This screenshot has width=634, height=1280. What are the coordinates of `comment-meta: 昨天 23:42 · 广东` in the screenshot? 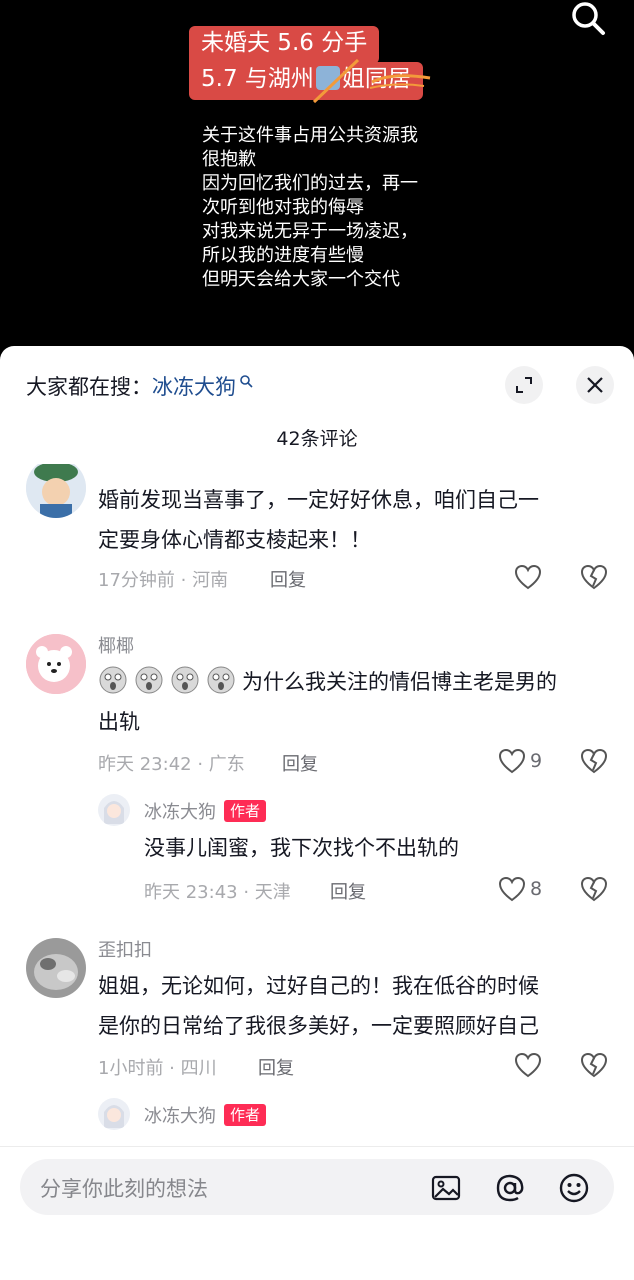 It's located at (171, 764).